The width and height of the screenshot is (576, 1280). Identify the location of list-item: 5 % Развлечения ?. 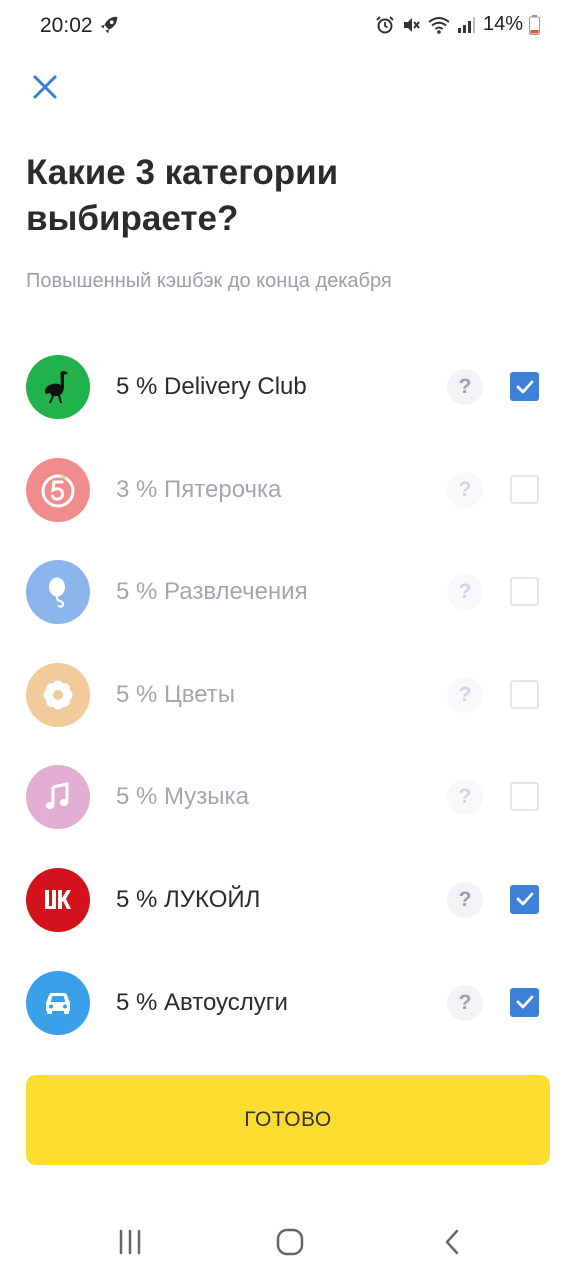
(288, 592).